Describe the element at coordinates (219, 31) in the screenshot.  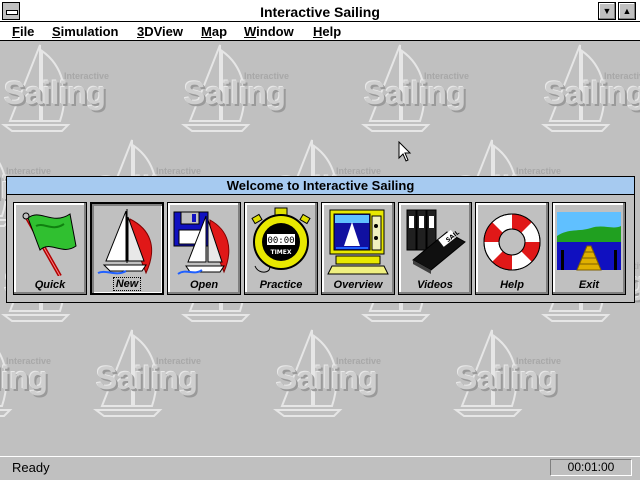
I see `menu-label: ap` at that location.